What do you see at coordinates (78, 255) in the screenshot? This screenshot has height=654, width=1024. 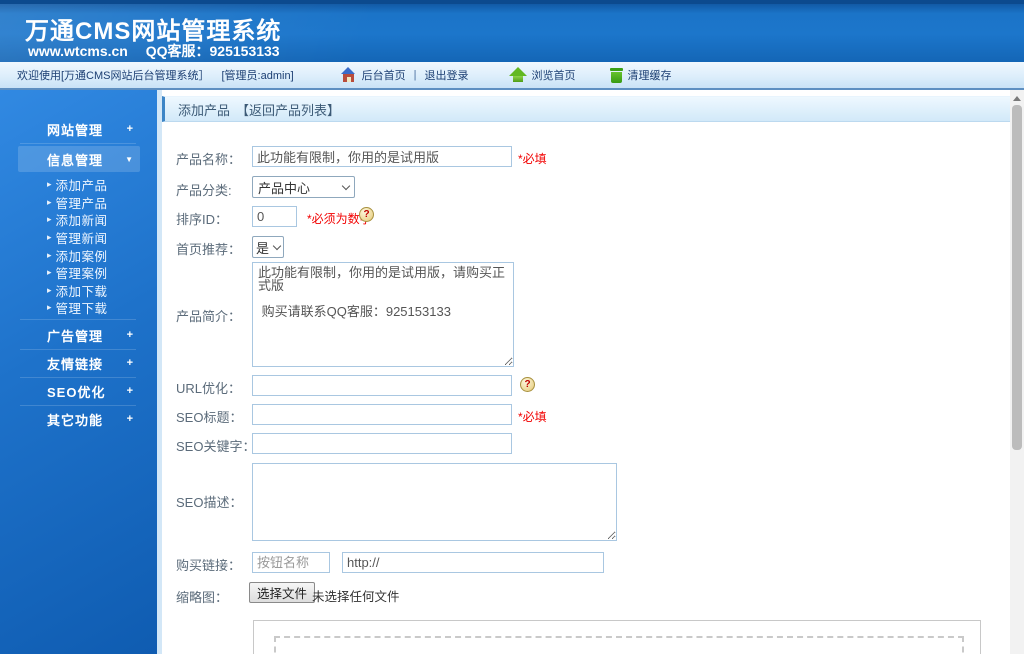 I see `sidebar-subitem-add-case: ▸ 添加案例` at bounding box center [78, 255].